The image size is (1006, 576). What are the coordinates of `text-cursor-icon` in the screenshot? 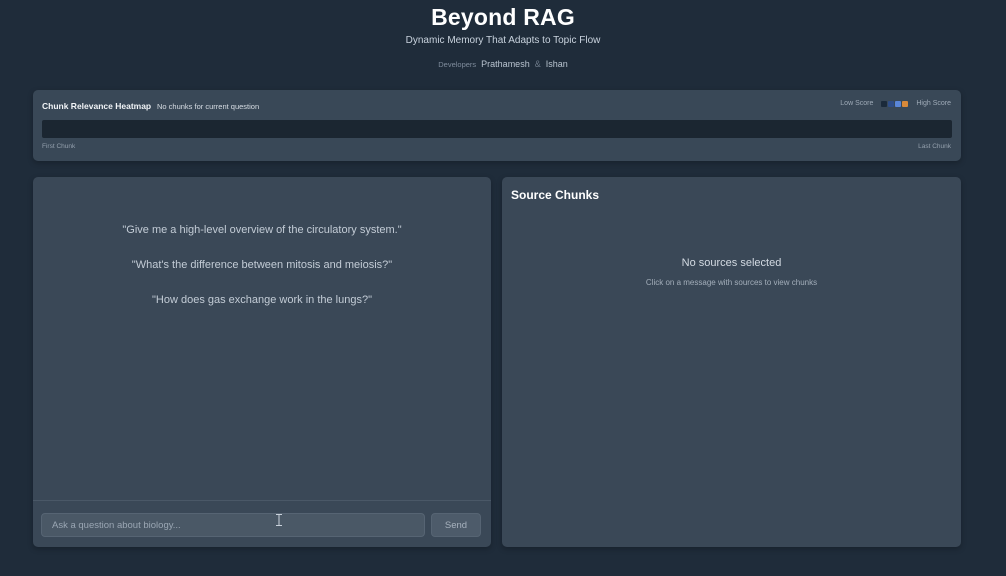 It's located at (279, 520).